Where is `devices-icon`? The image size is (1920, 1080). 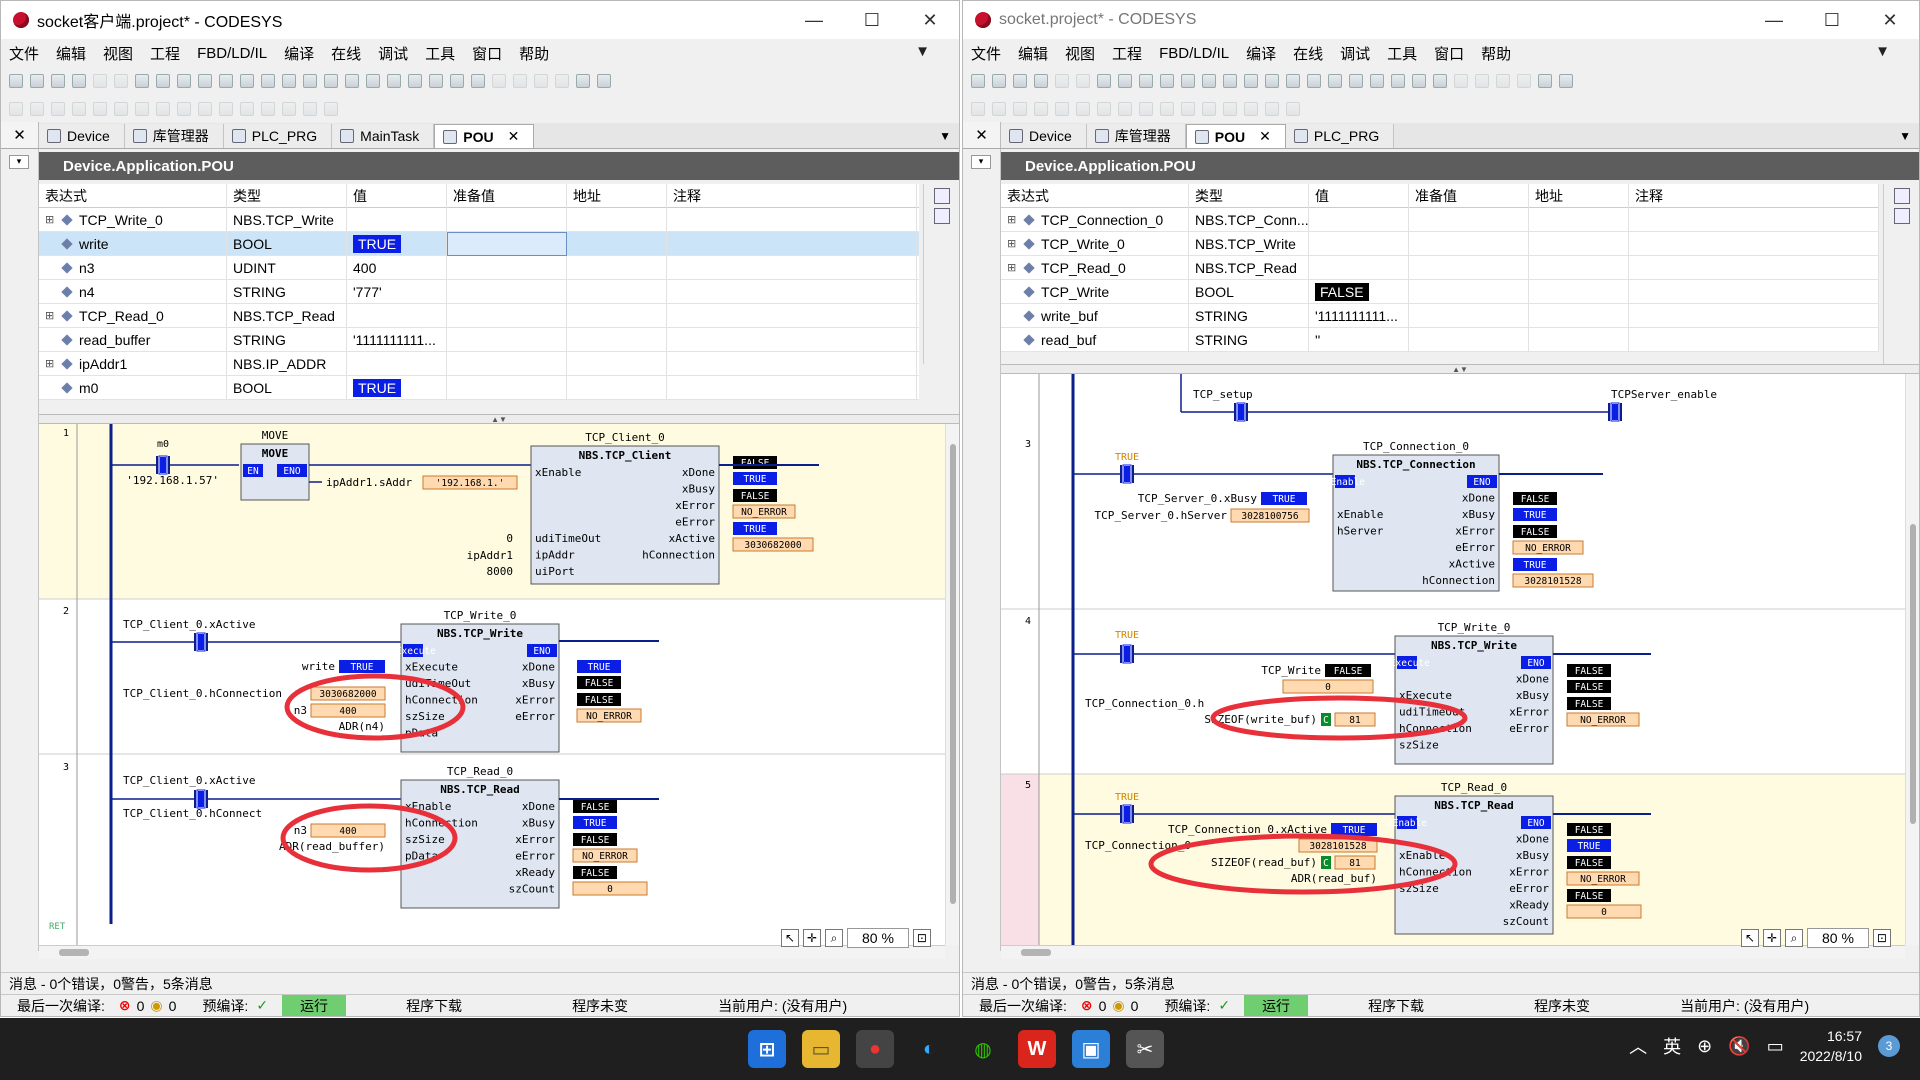
devices-icon is located at coordinates (373, 81).